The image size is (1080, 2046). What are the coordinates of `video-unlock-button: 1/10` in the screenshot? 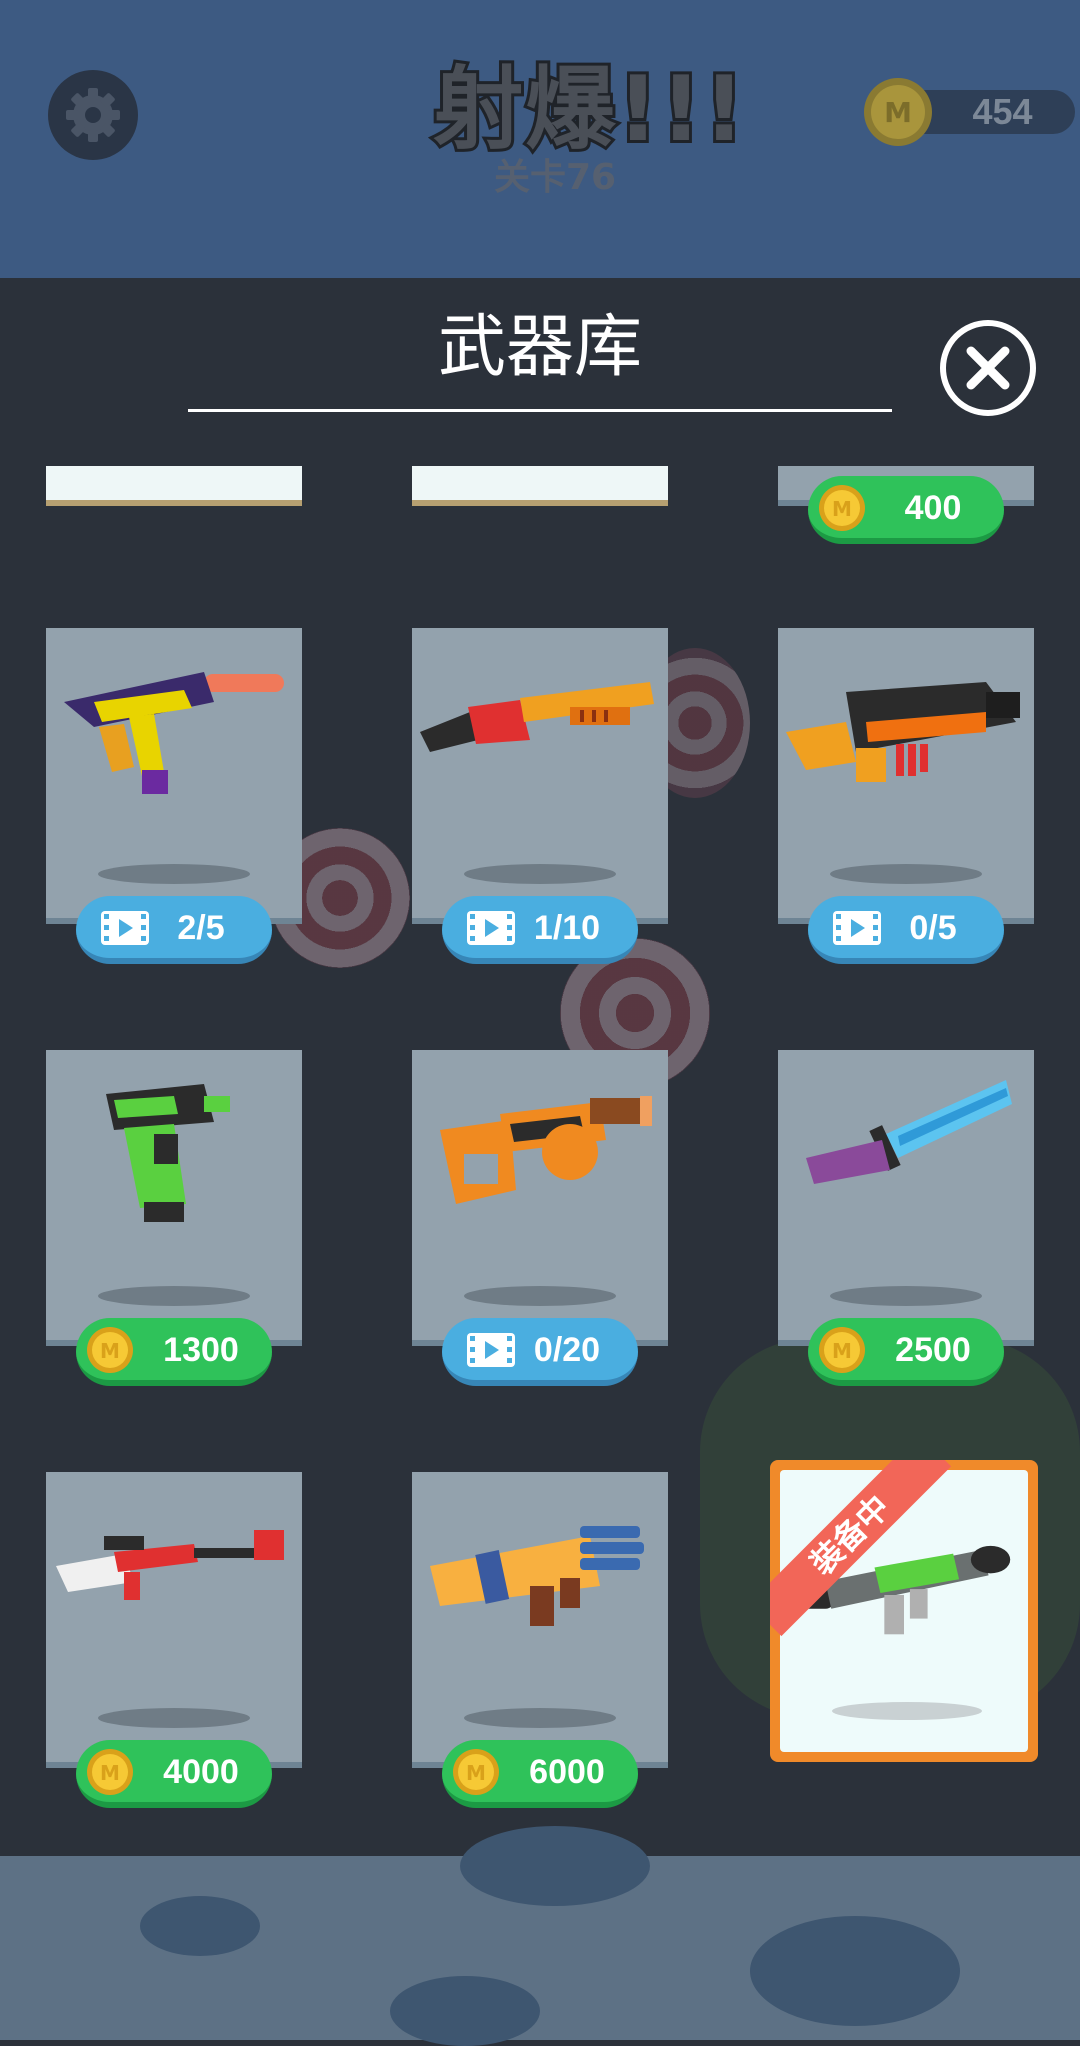 It's located at (540, 930).